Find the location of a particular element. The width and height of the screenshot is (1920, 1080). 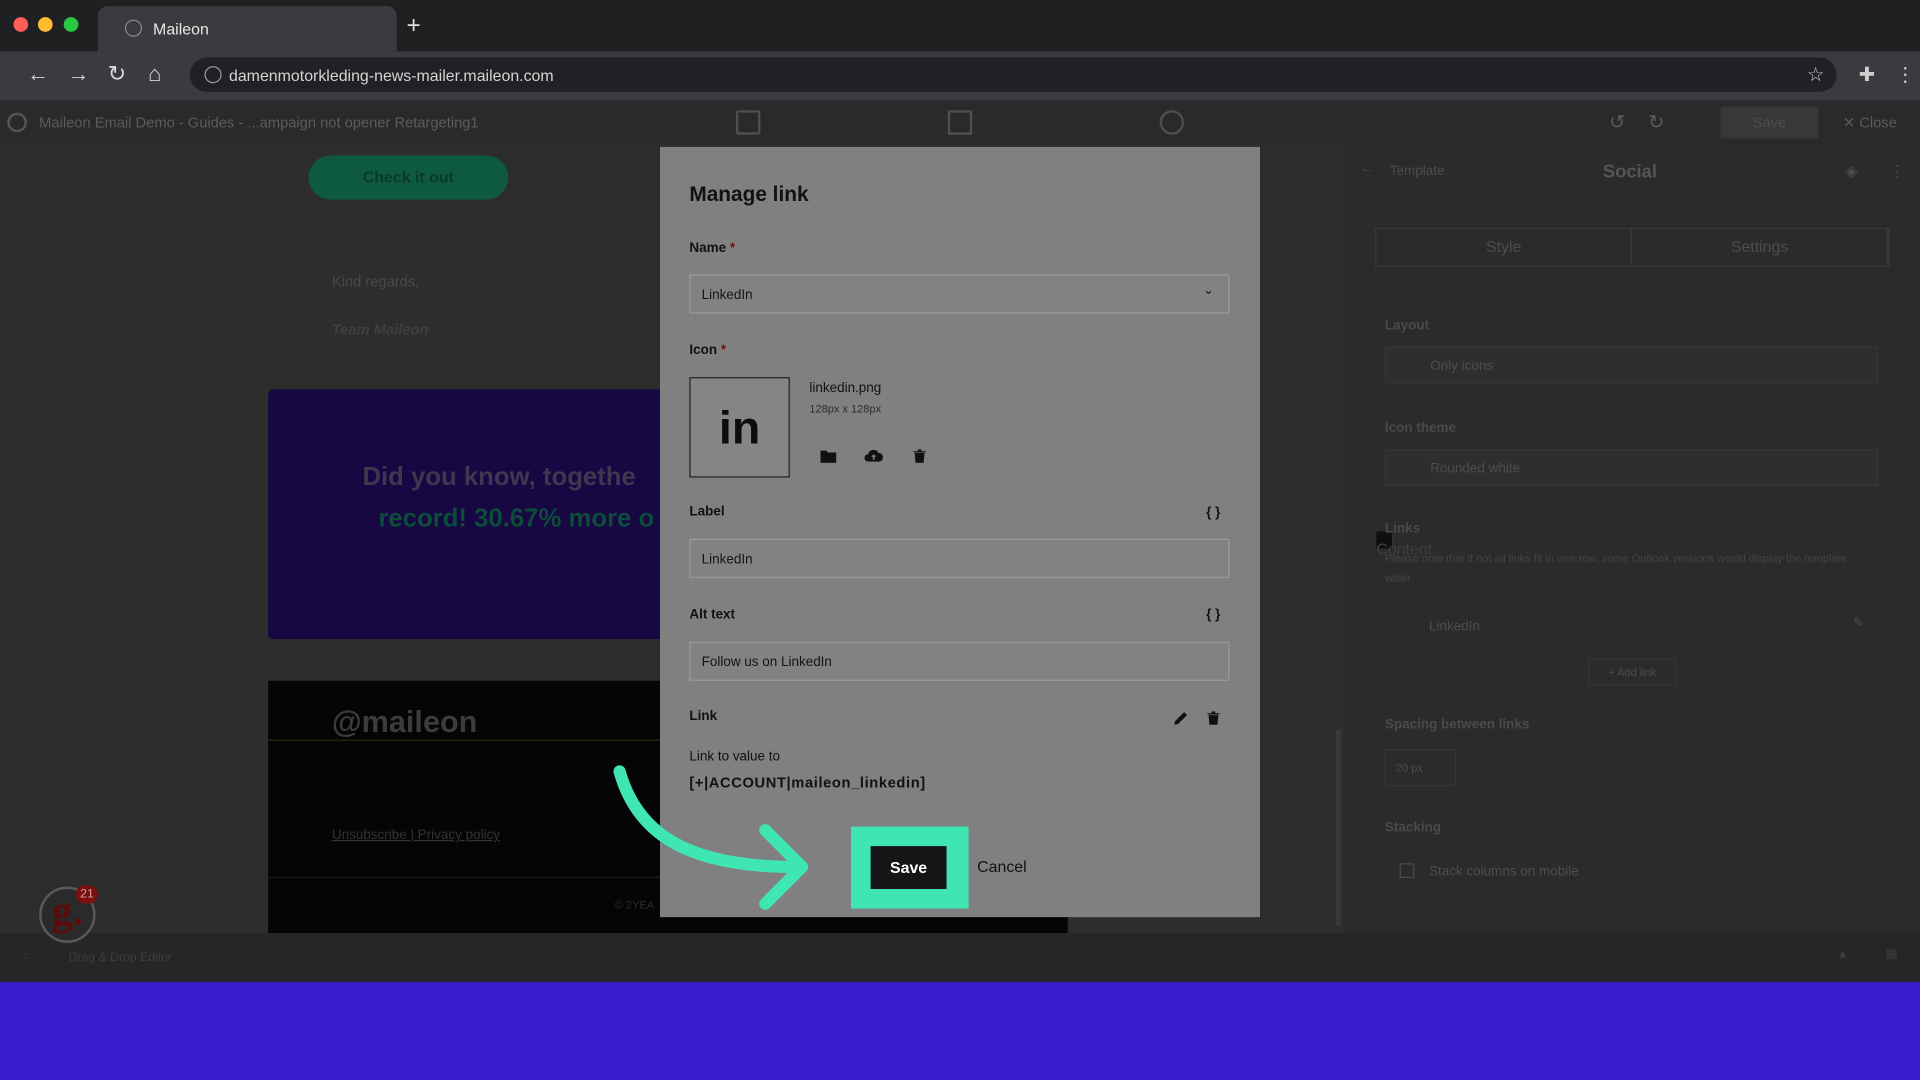

new-tab-button: + is located at coordinates (414, 26).